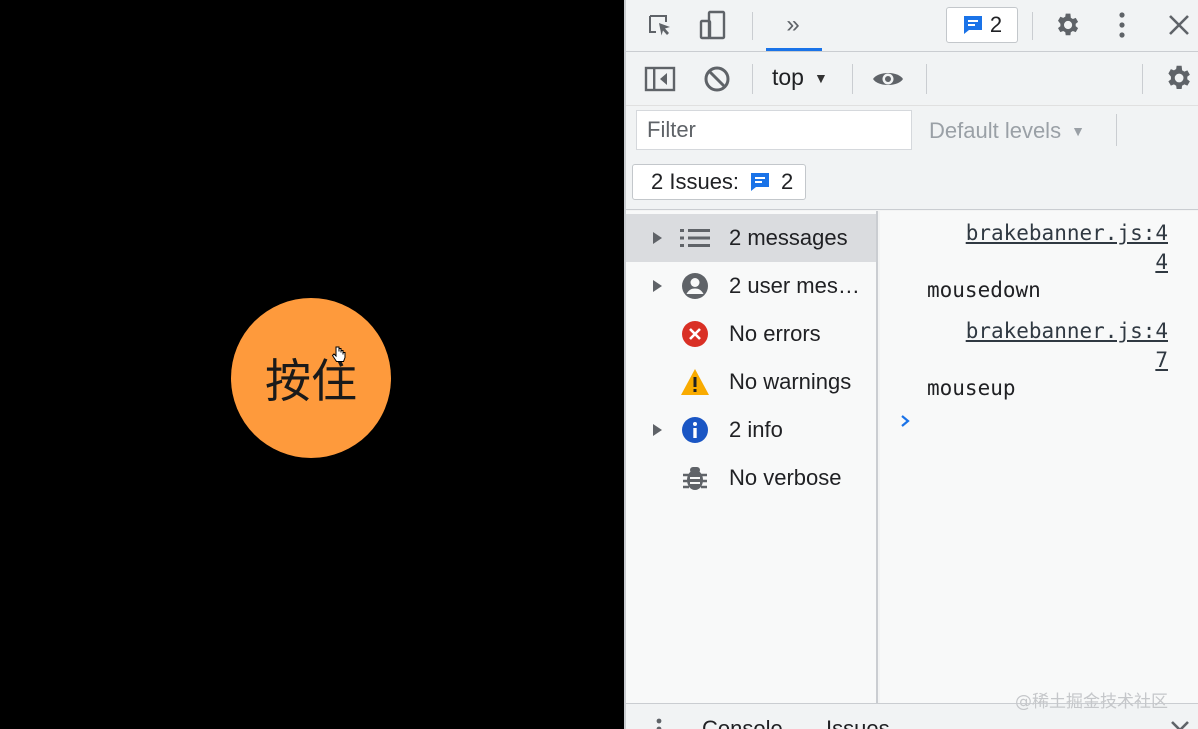  I want to click on live-expression-eye-icon, so click(888, 79).